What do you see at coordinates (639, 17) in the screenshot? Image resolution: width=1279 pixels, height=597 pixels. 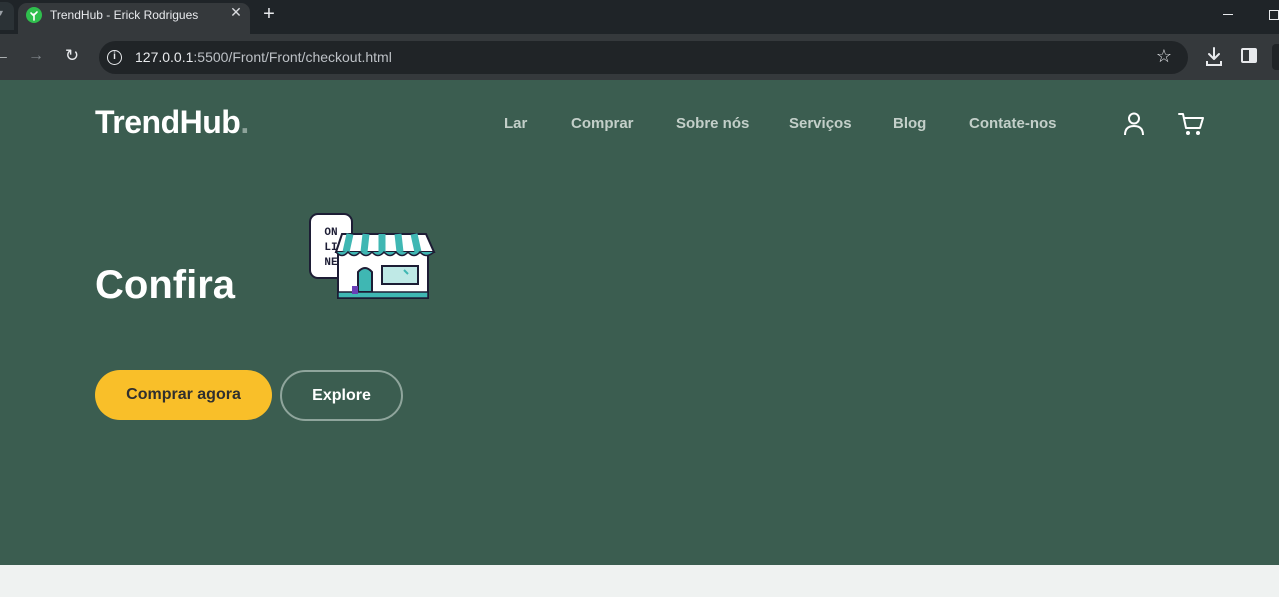 I see `browser-tab-strip: ▾ TrendHub - Erick Rodrigues ✕ +` at bounding box center [639, 17].